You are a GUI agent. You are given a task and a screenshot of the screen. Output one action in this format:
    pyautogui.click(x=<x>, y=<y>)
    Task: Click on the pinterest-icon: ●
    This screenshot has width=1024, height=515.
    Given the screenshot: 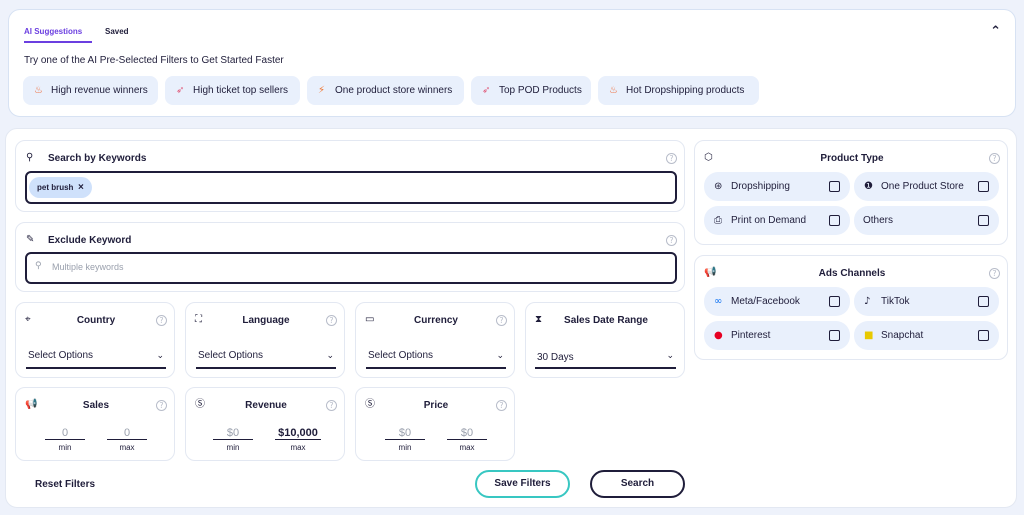 What is the action you would take?
    pyautogui.click(x=718, y=335)
    